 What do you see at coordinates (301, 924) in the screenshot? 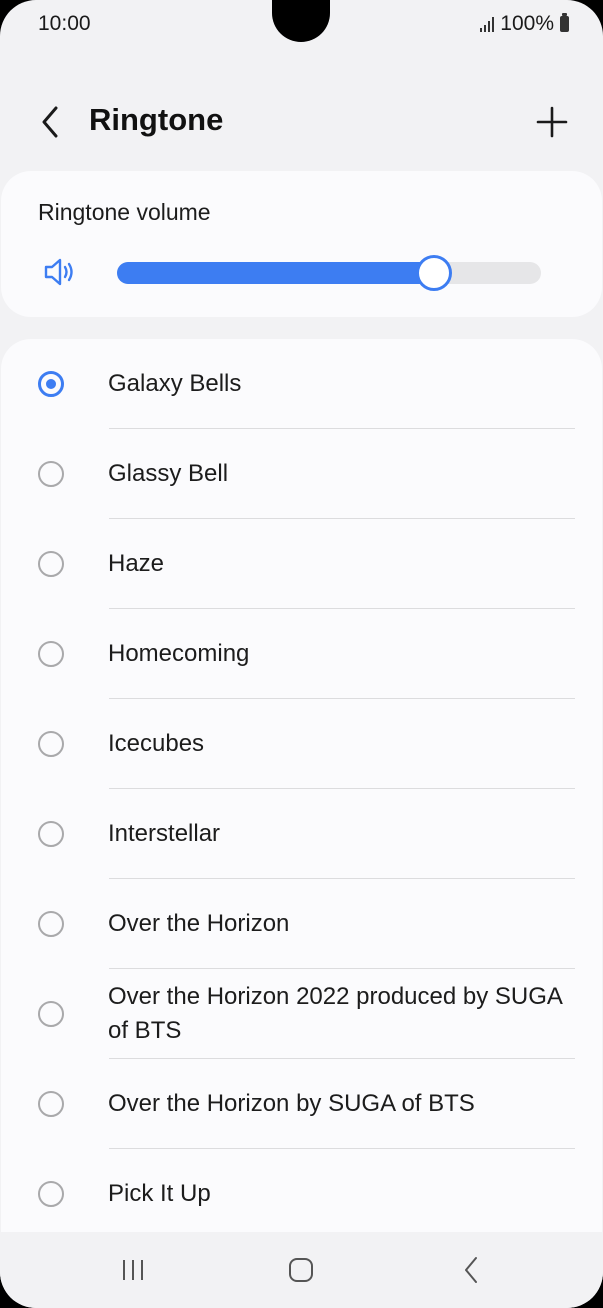
I see `ringtone-item: Over the Horizon` at bounding box center [301, 924].